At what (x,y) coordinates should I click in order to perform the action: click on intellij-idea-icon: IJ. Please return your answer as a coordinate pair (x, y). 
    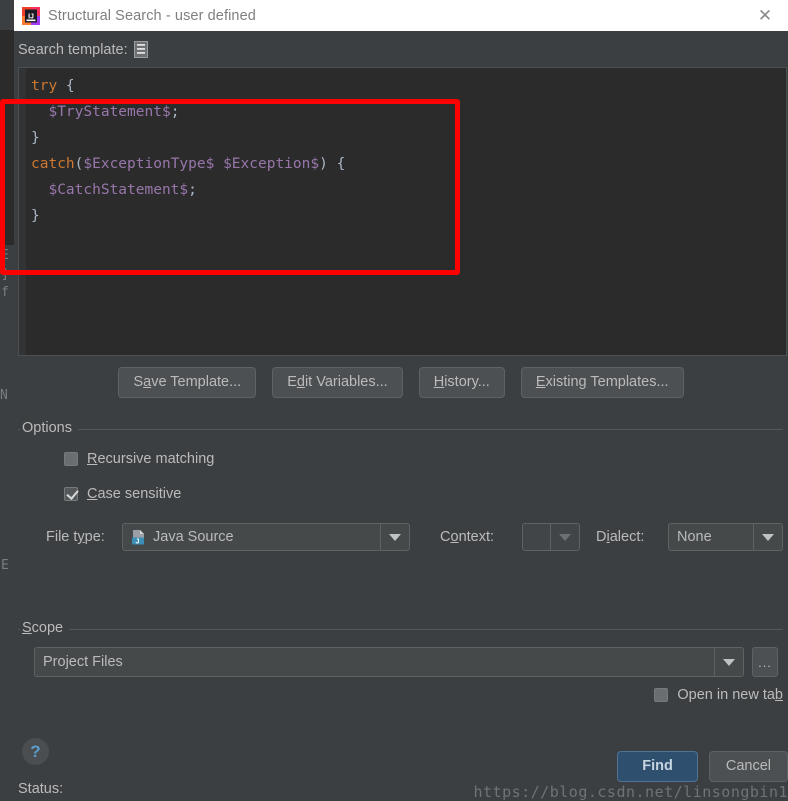
    Looking at the image, I should click on (31, 16).